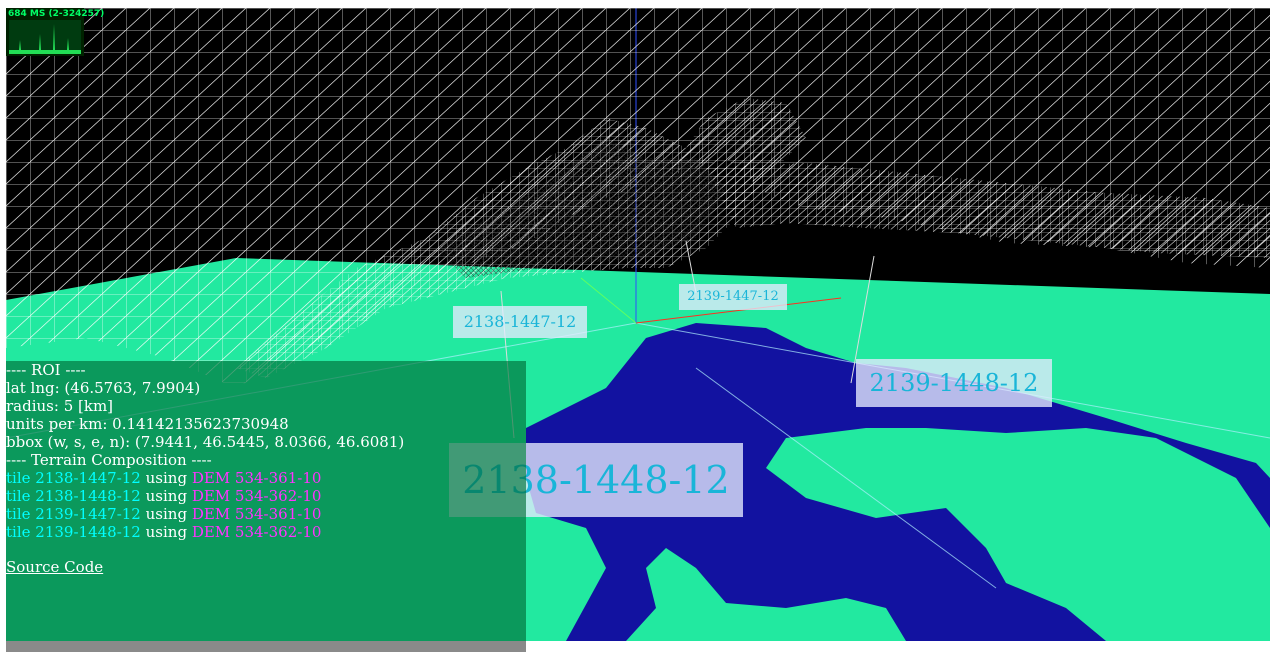 The height and width of the screenshot is (652, 1278). I want to click on fps-stats-text: 684 MS (2-324257), so click(56, 14).